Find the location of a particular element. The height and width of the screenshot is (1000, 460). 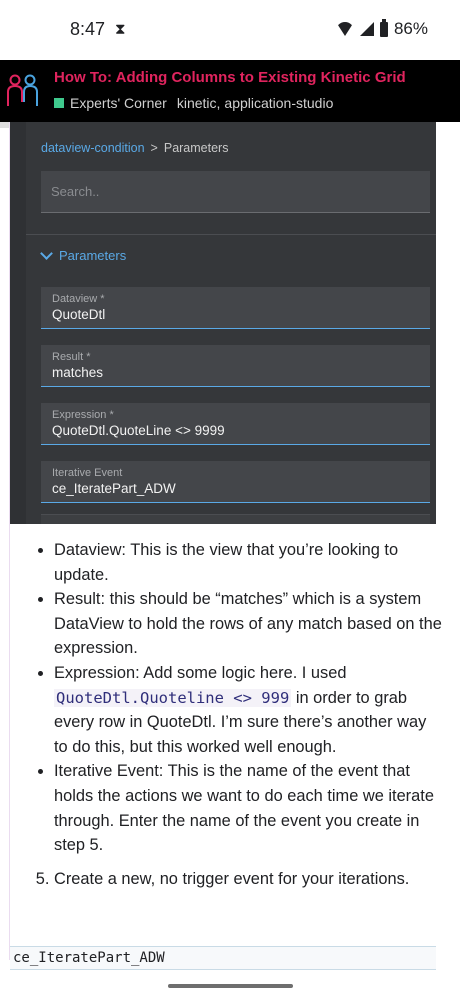

breadcrumb: dataview-condition > Parameters is located at coordinates (134, 148).